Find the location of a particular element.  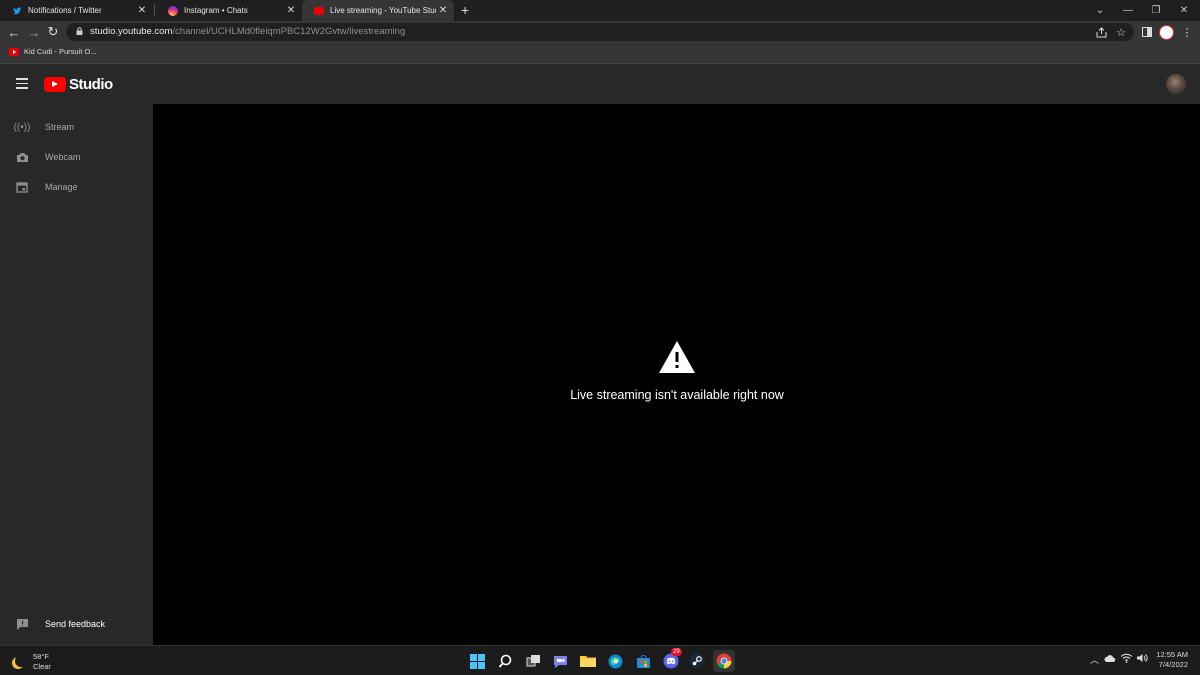

url-host: studio.youtube.com is located at coordinates (131, 31).